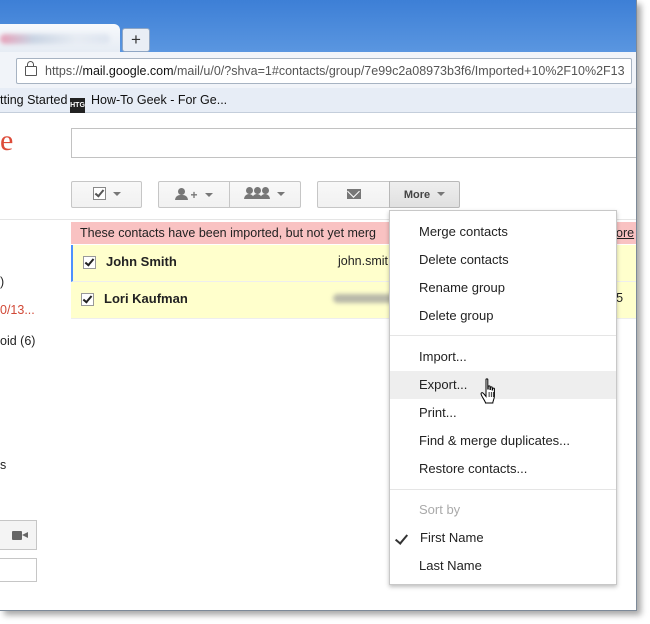 Image resolution: width=650 pixels, height=624 pixels. Describe the element at coordinates (625, 233) in the screenshot. I see `banner-link: ore` at that location.